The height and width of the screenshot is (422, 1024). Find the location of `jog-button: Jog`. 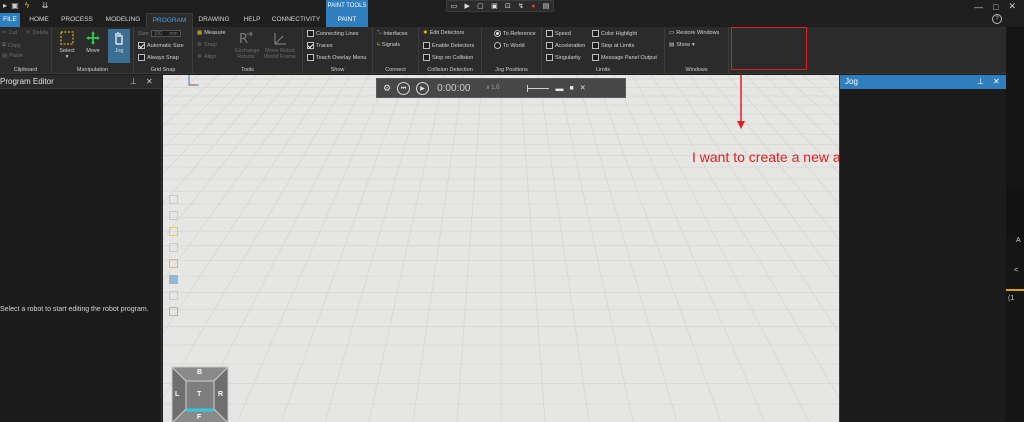

jog-button: Jog is located at coordinates (119, 46).